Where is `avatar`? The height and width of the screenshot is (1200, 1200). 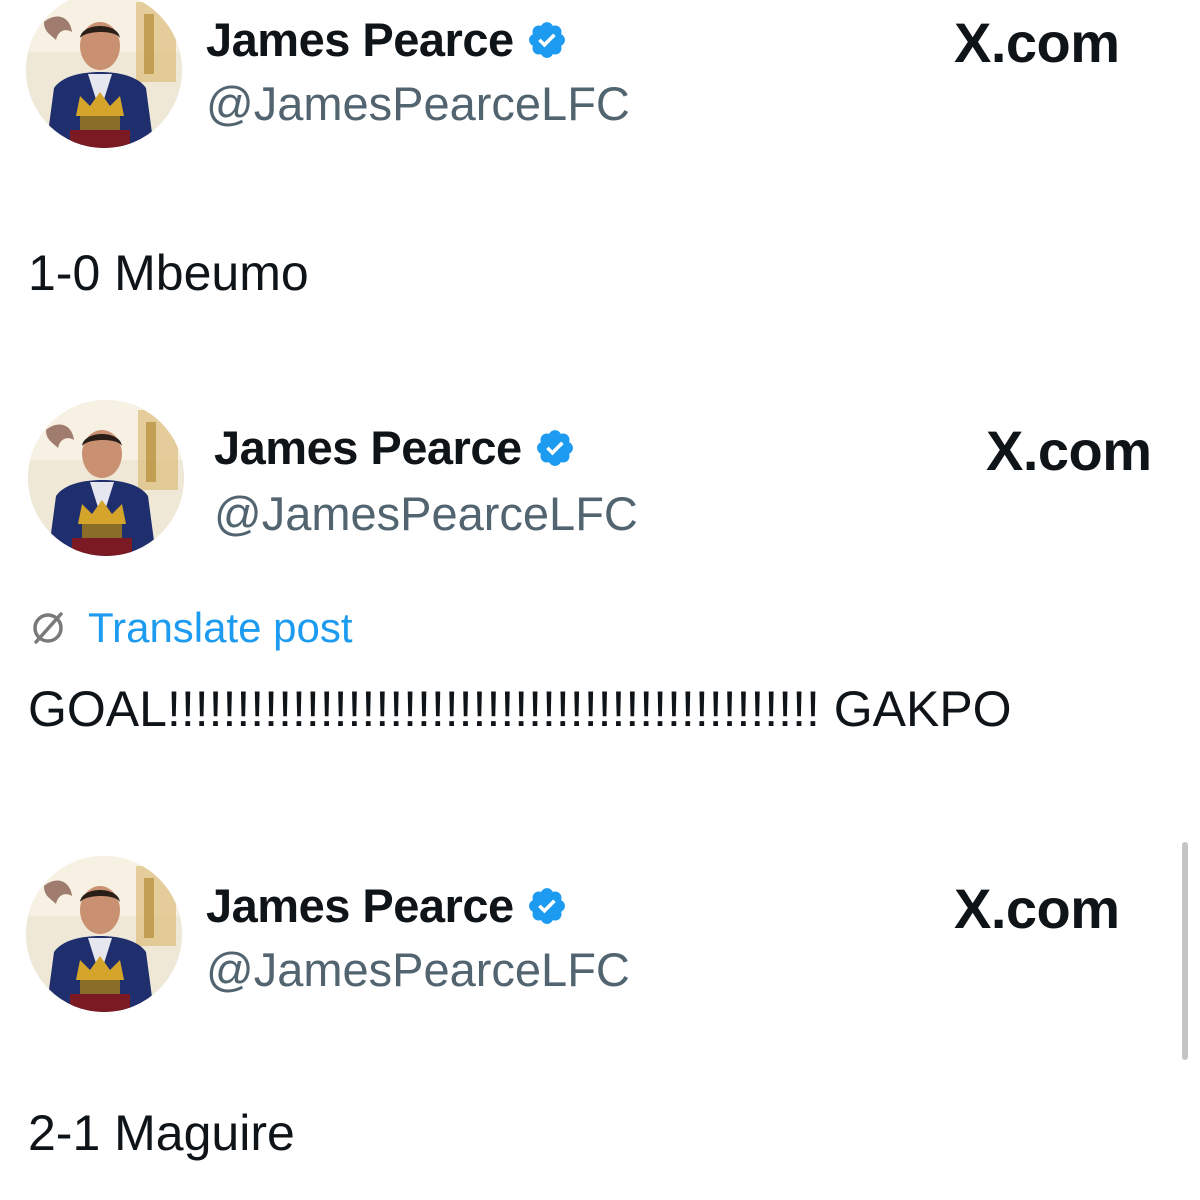 avatar is located at coordinates (104, 934).